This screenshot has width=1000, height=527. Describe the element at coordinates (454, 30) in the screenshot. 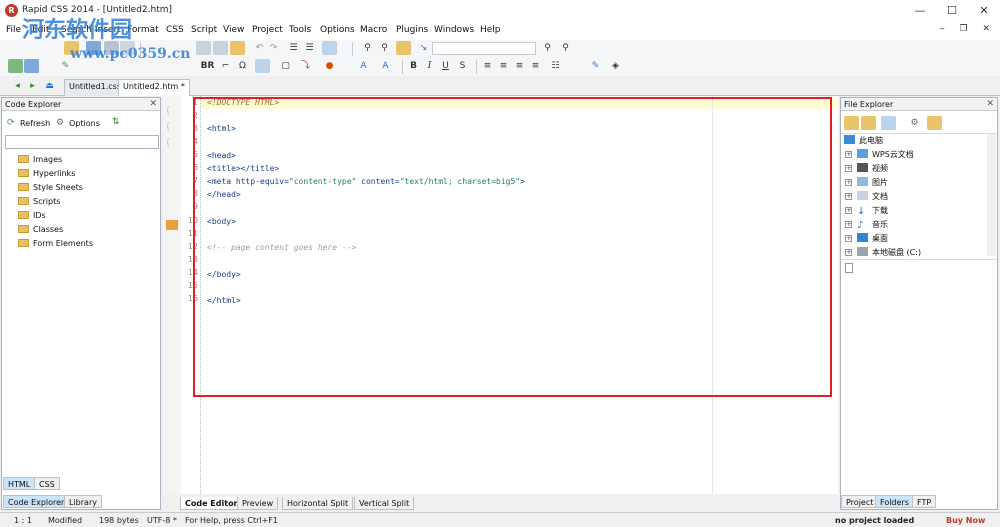

I see `menu-windows: Windows` at that location.